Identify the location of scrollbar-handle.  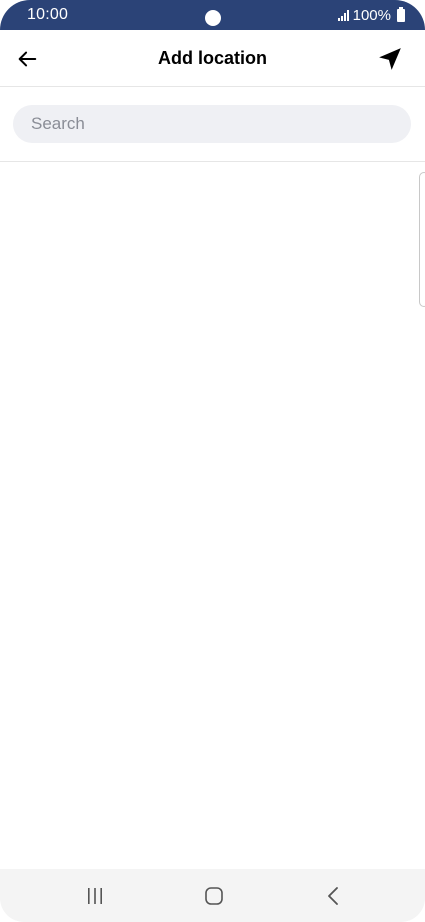
(422, 239).